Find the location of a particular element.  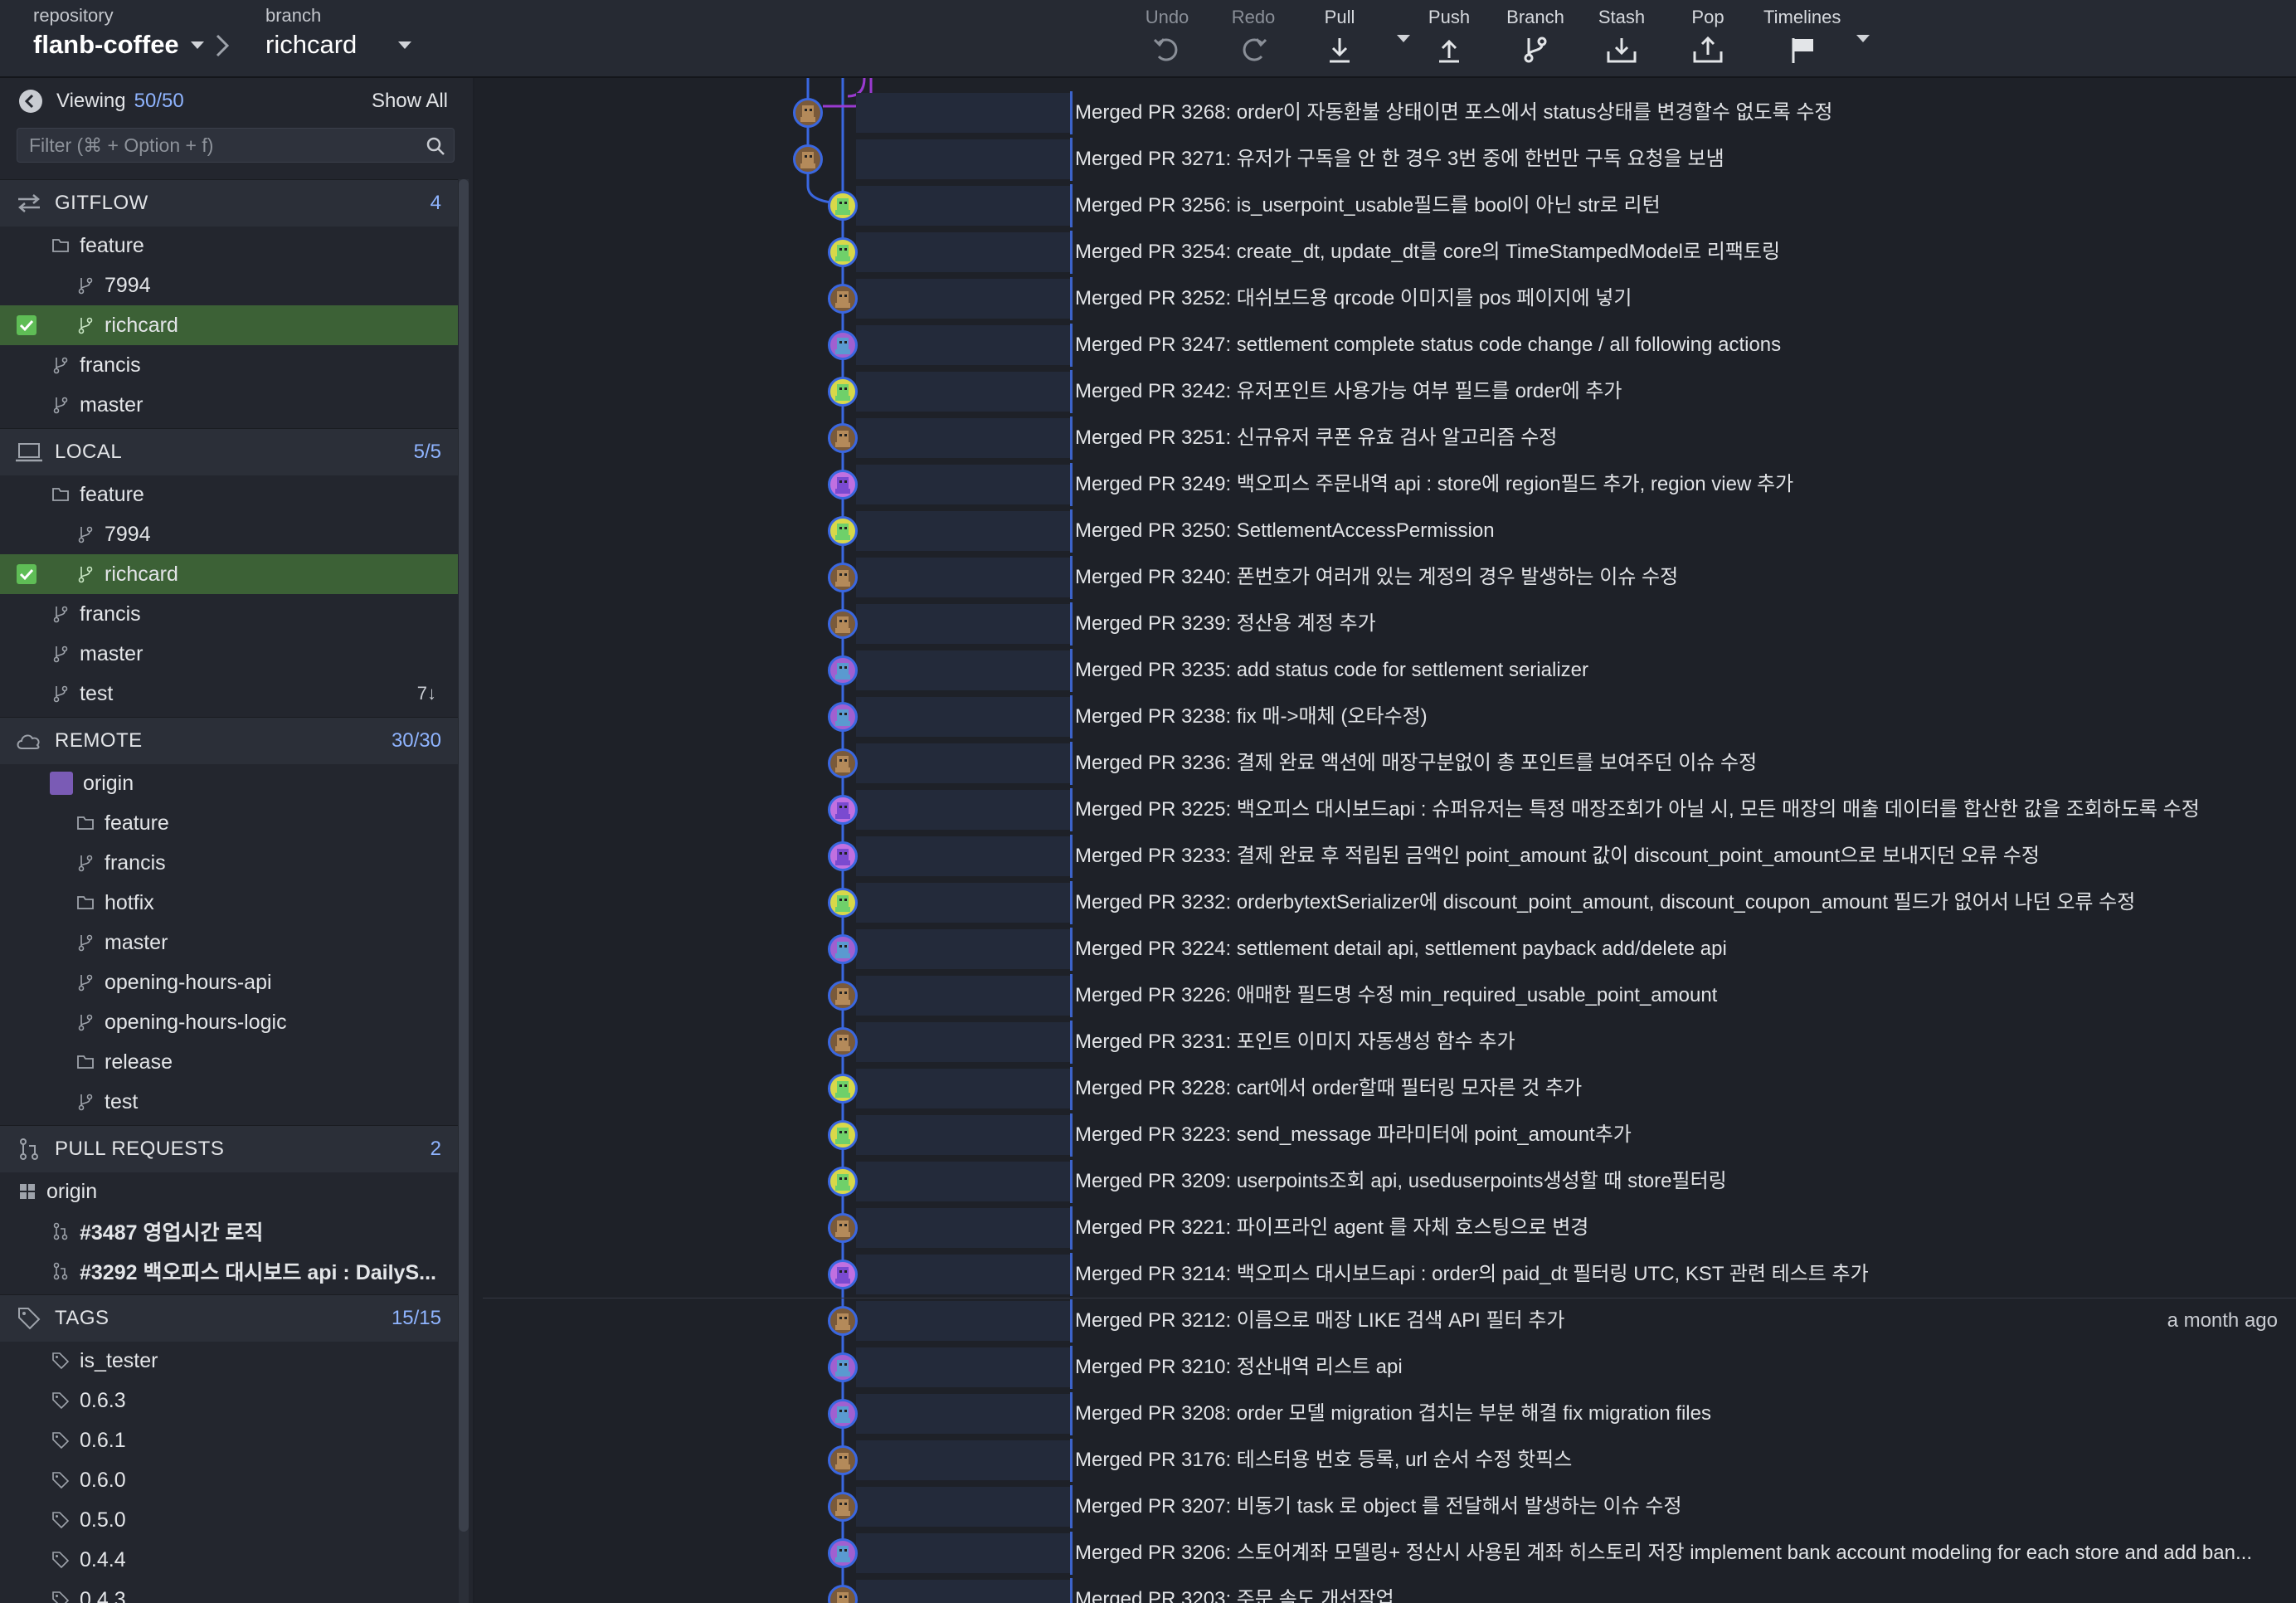

local-branch-test: test 7↓ is located at coordinates (229, 694).